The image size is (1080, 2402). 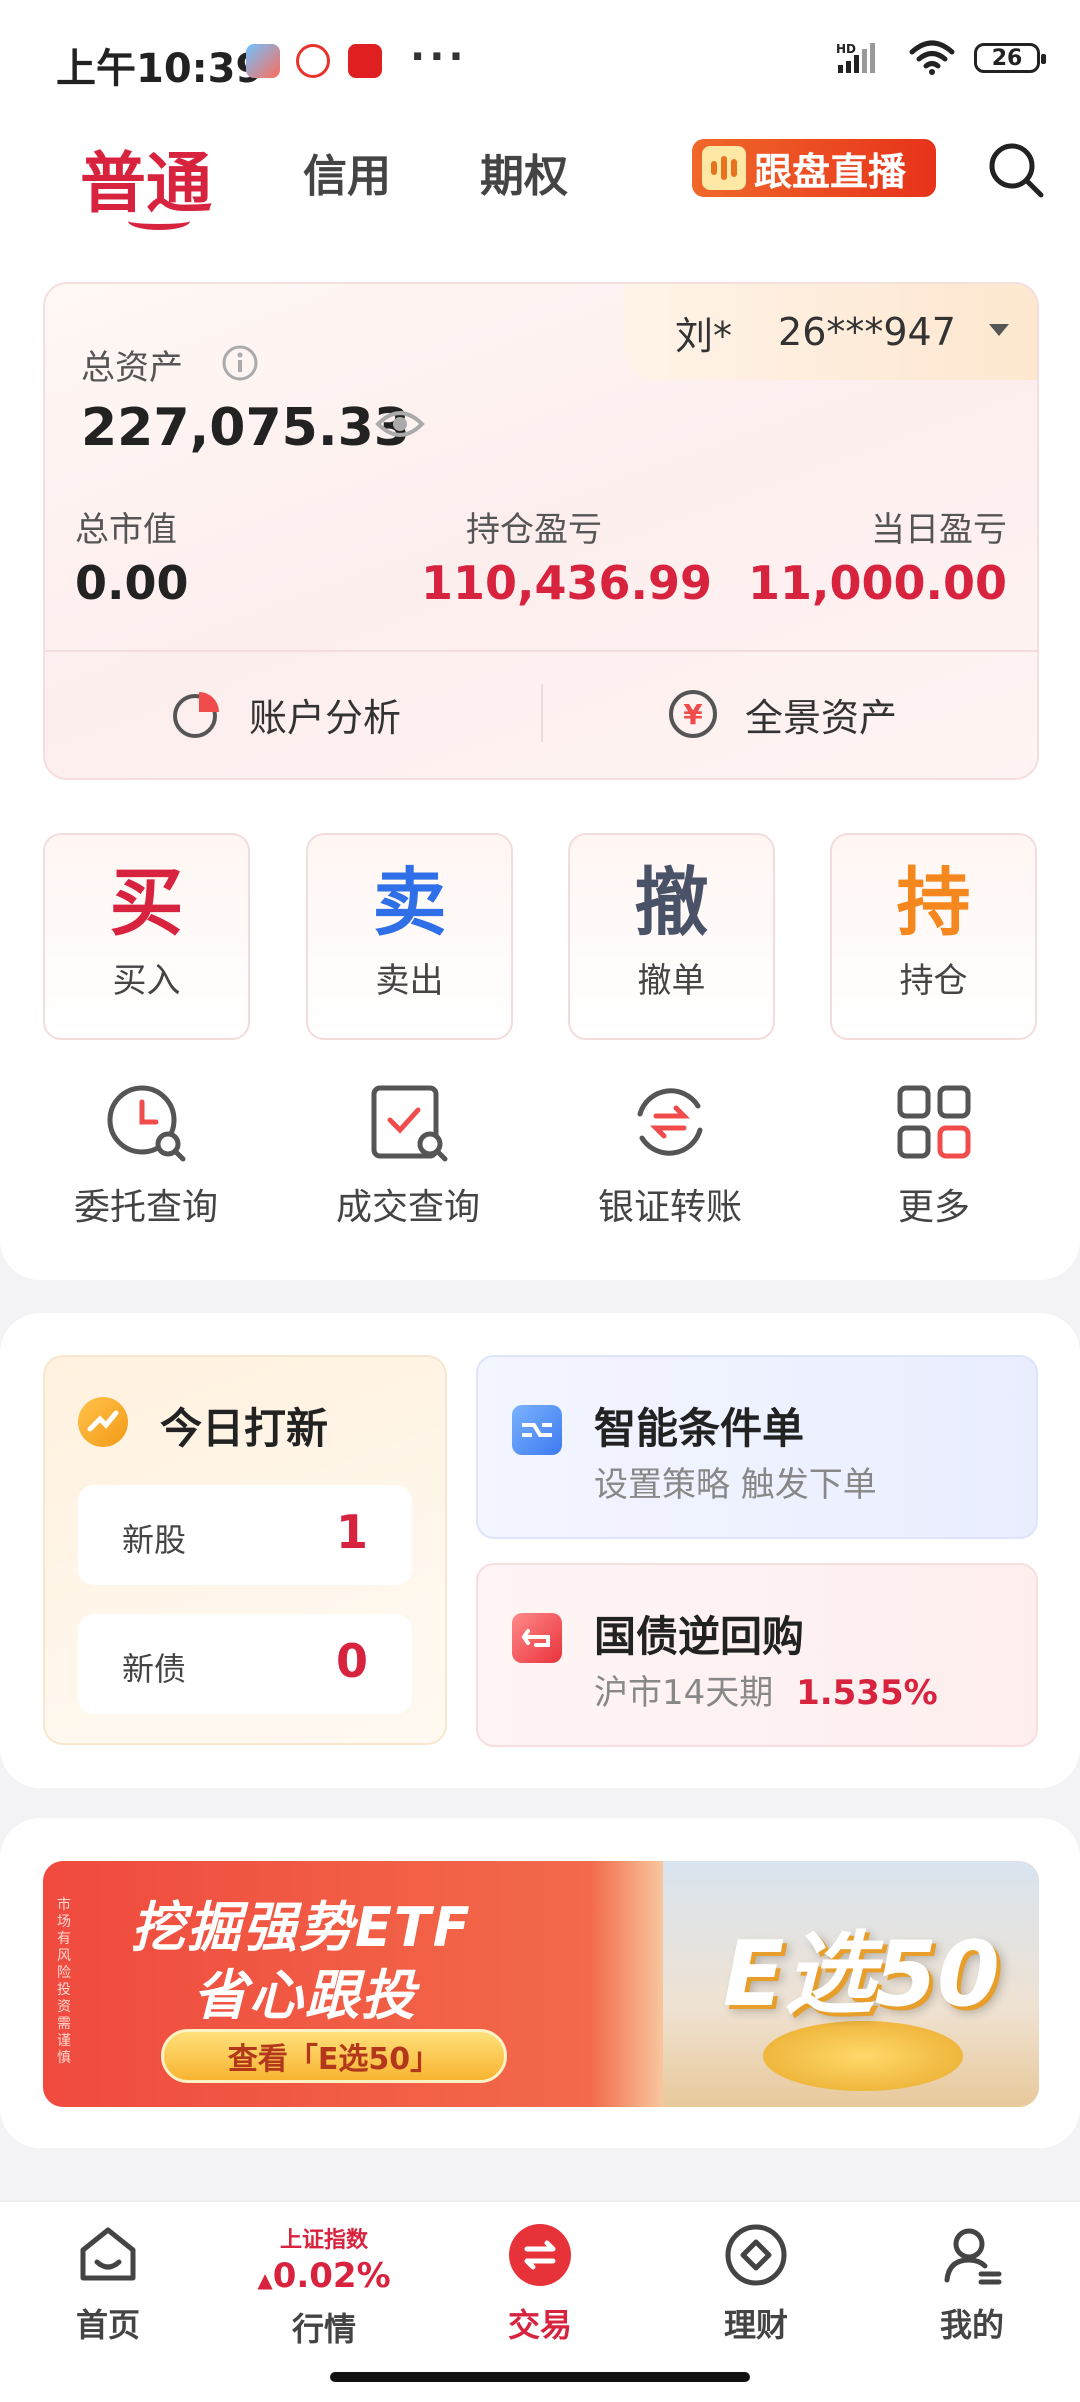 What do you see at coordinates (939, 530) in the screenshot?
I see `daily-pnl-label: 当日盈亏` at bounding box center [939, 530].